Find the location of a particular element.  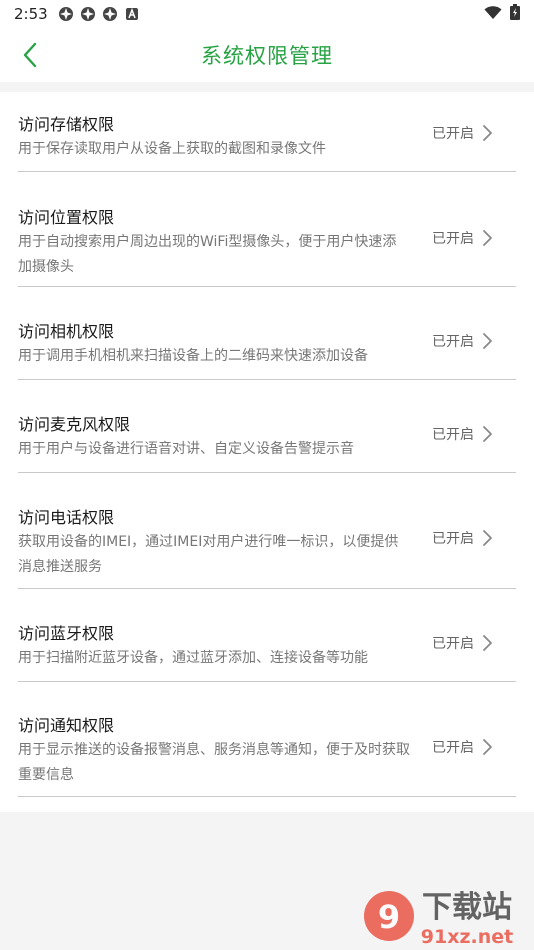

permission-title: 访问通知权限 is located at coordinates (66, 725).